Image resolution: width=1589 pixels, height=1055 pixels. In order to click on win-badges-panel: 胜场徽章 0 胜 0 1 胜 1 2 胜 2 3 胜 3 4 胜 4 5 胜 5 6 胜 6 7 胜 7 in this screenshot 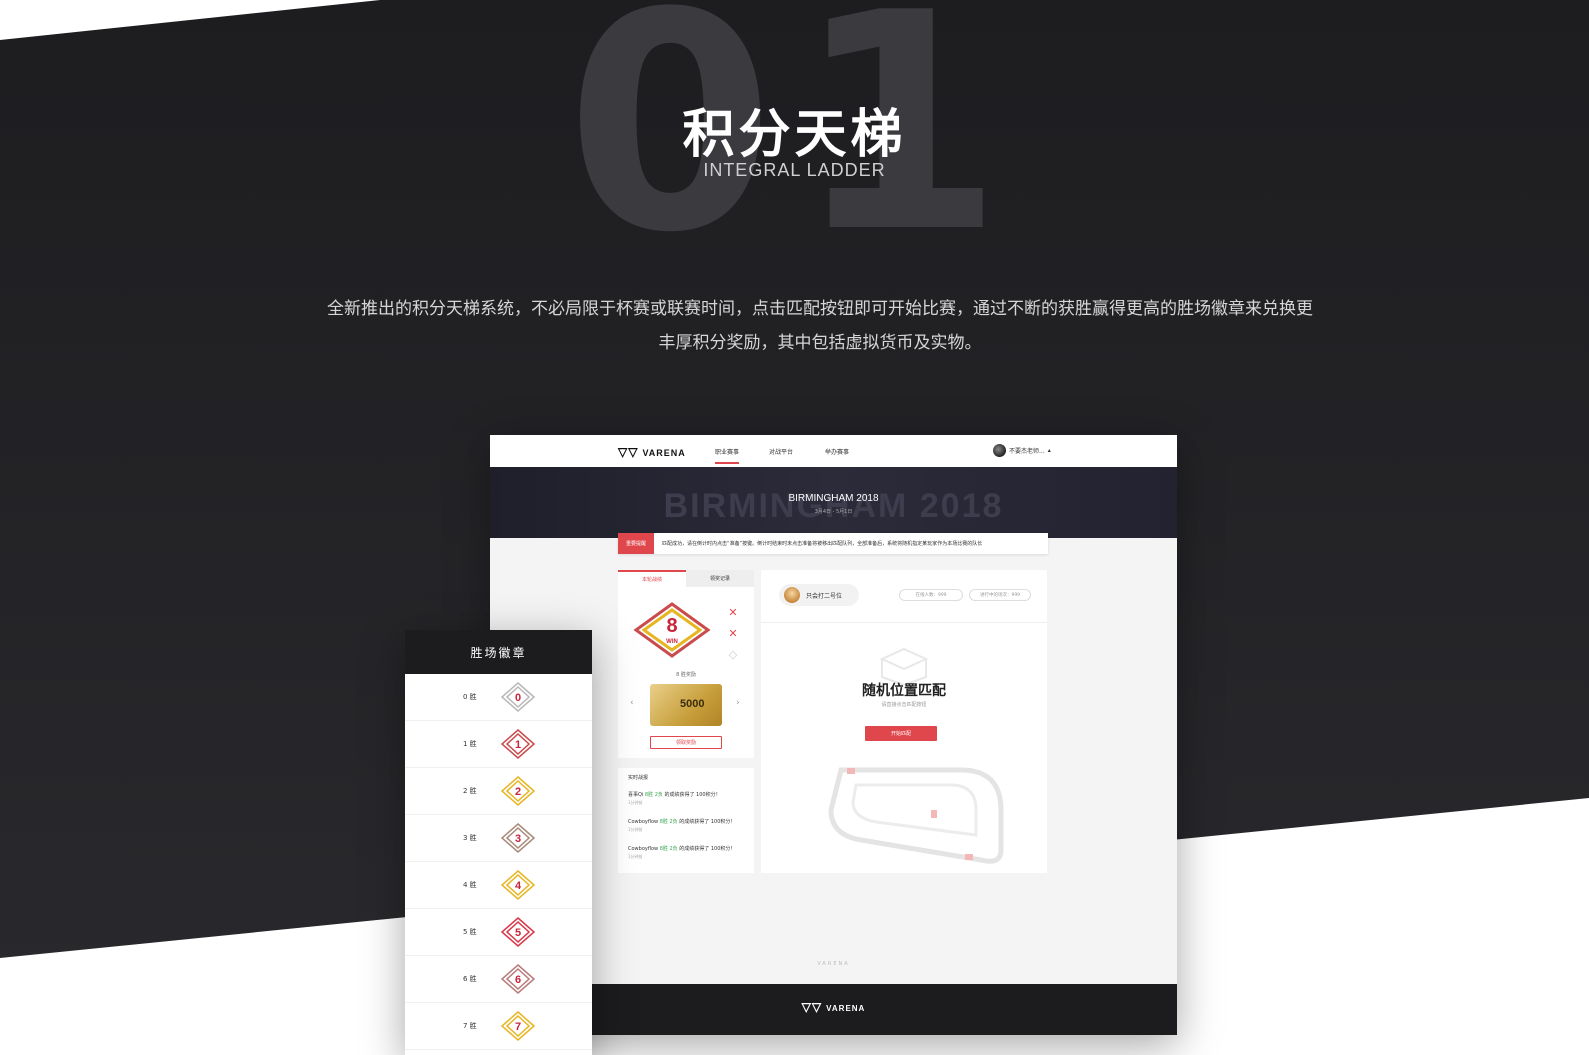, I will do `click(498, 842)`.